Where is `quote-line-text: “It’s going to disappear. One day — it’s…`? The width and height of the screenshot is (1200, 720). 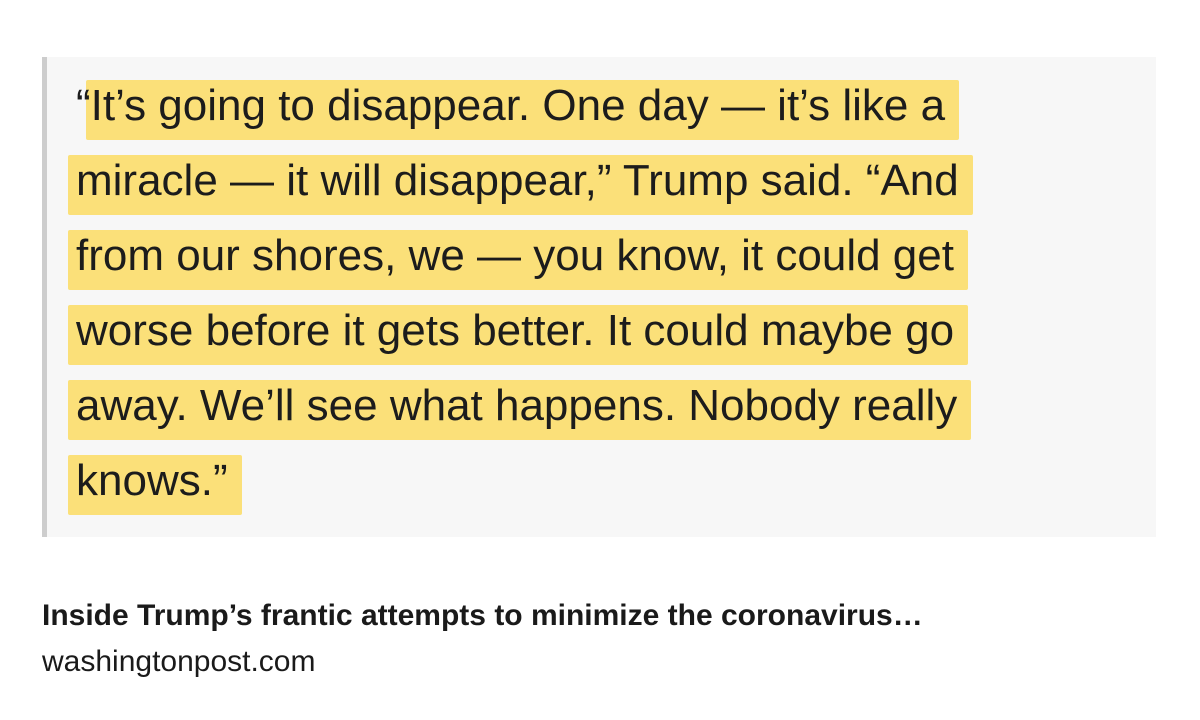 quote-line-text: “It’s going to disappear. One day — it’s… is located at coordinates (511, 105).